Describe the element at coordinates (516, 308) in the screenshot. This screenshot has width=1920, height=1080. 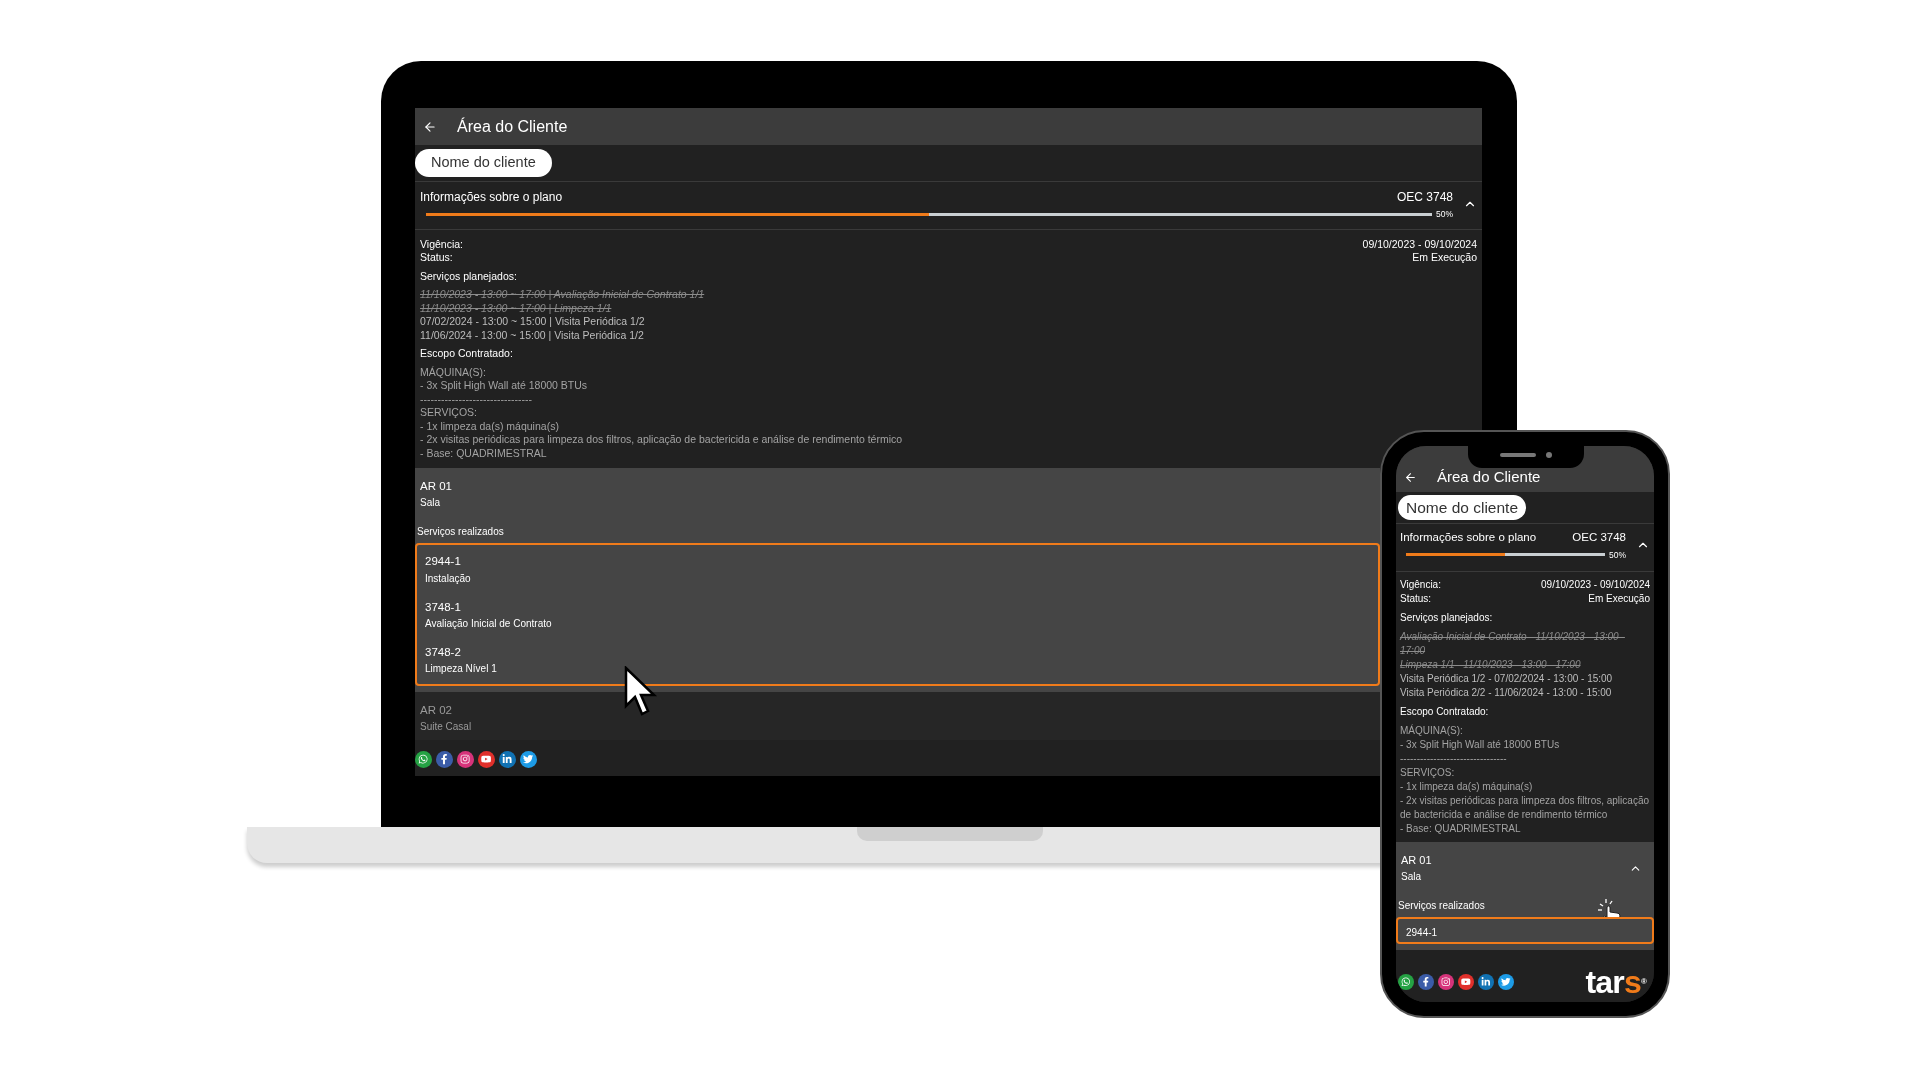
I see `planned-service: 11/10/2023 - 13:00 ~ 17:00 | Limpeza 1/1` at that location.